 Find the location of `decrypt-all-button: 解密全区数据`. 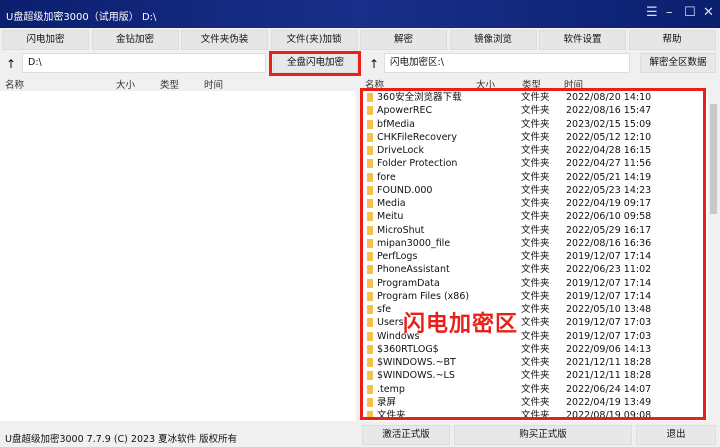

decrypt-all-button: 解密全区数据 is located at coordinates (678, 63).